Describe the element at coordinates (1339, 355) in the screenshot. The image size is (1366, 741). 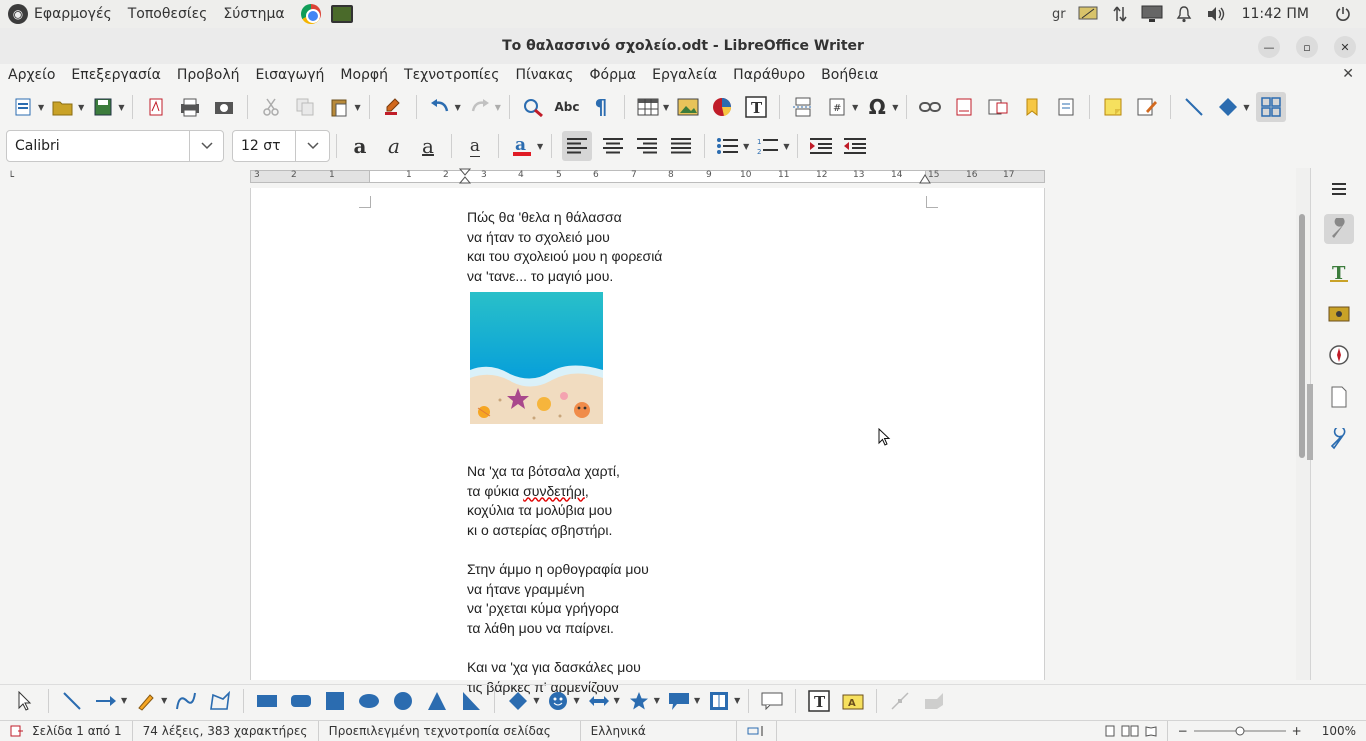
I see `navigator-icon` at that location.